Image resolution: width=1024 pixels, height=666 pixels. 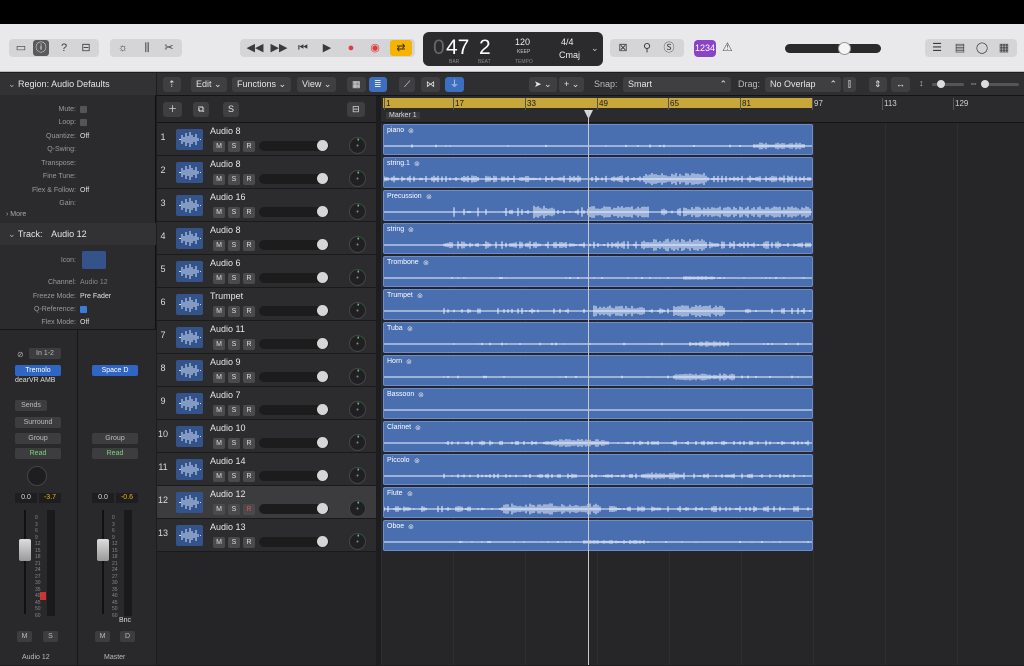 What do you see at coordinates (279, 48) in the screenshot?
I see `fast-forward-icon: ▶▶` at bounding box center [279, 48].